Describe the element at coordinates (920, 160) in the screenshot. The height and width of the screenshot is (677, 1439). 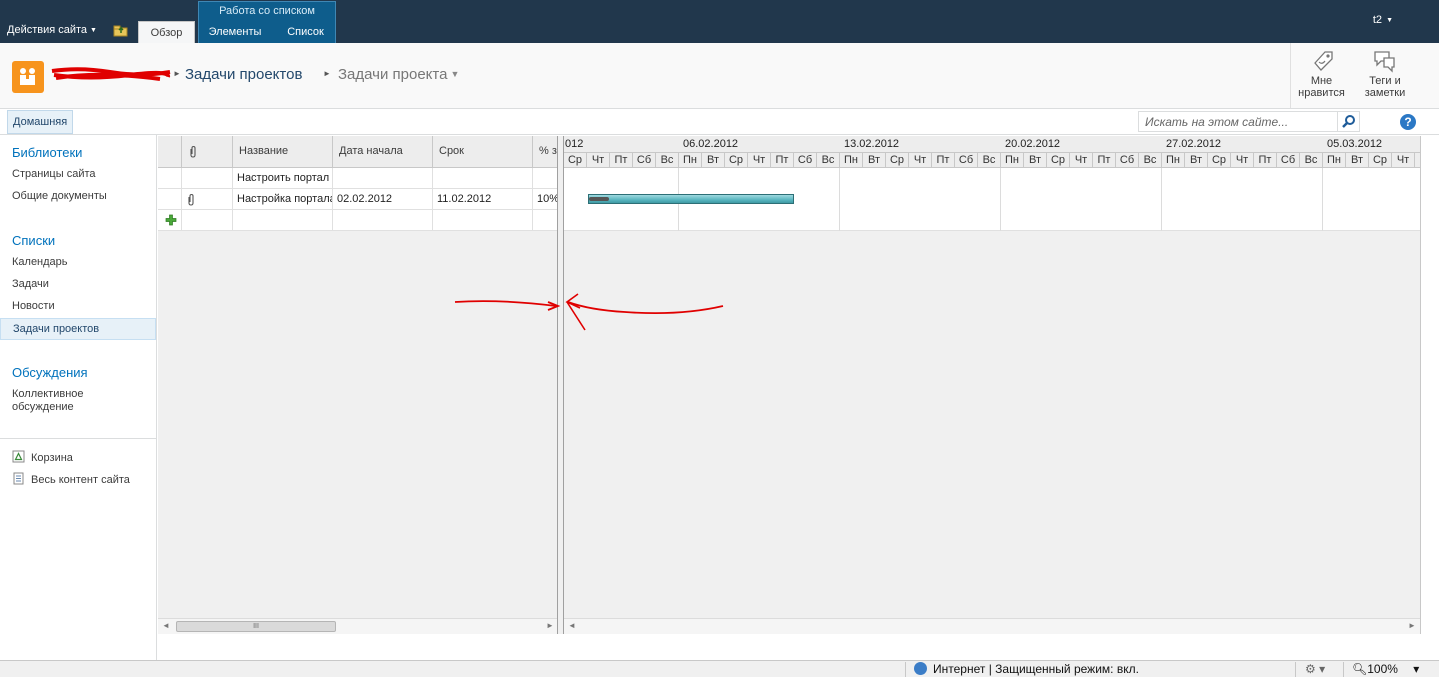
I see `day-label: Чт` at that location.